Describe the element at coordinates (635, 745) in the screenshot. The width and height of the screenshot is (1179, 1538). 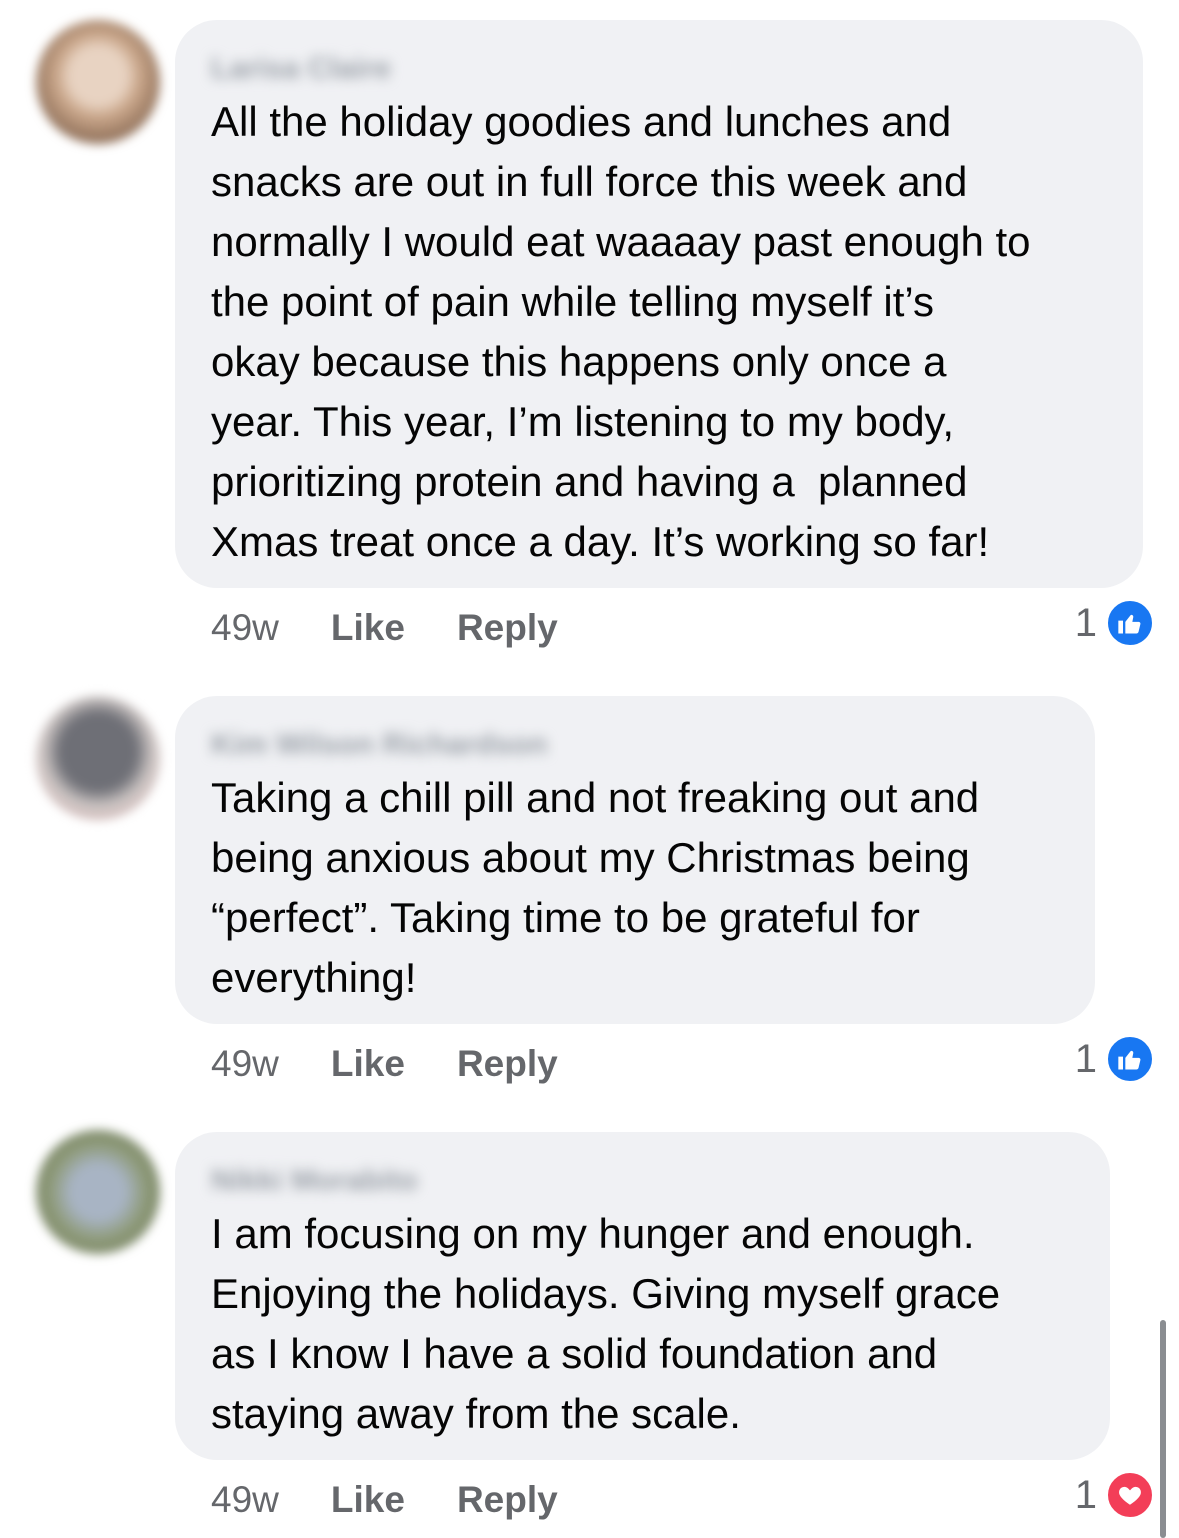
I see `author-name: Kim Wilson Richardson` at that location.